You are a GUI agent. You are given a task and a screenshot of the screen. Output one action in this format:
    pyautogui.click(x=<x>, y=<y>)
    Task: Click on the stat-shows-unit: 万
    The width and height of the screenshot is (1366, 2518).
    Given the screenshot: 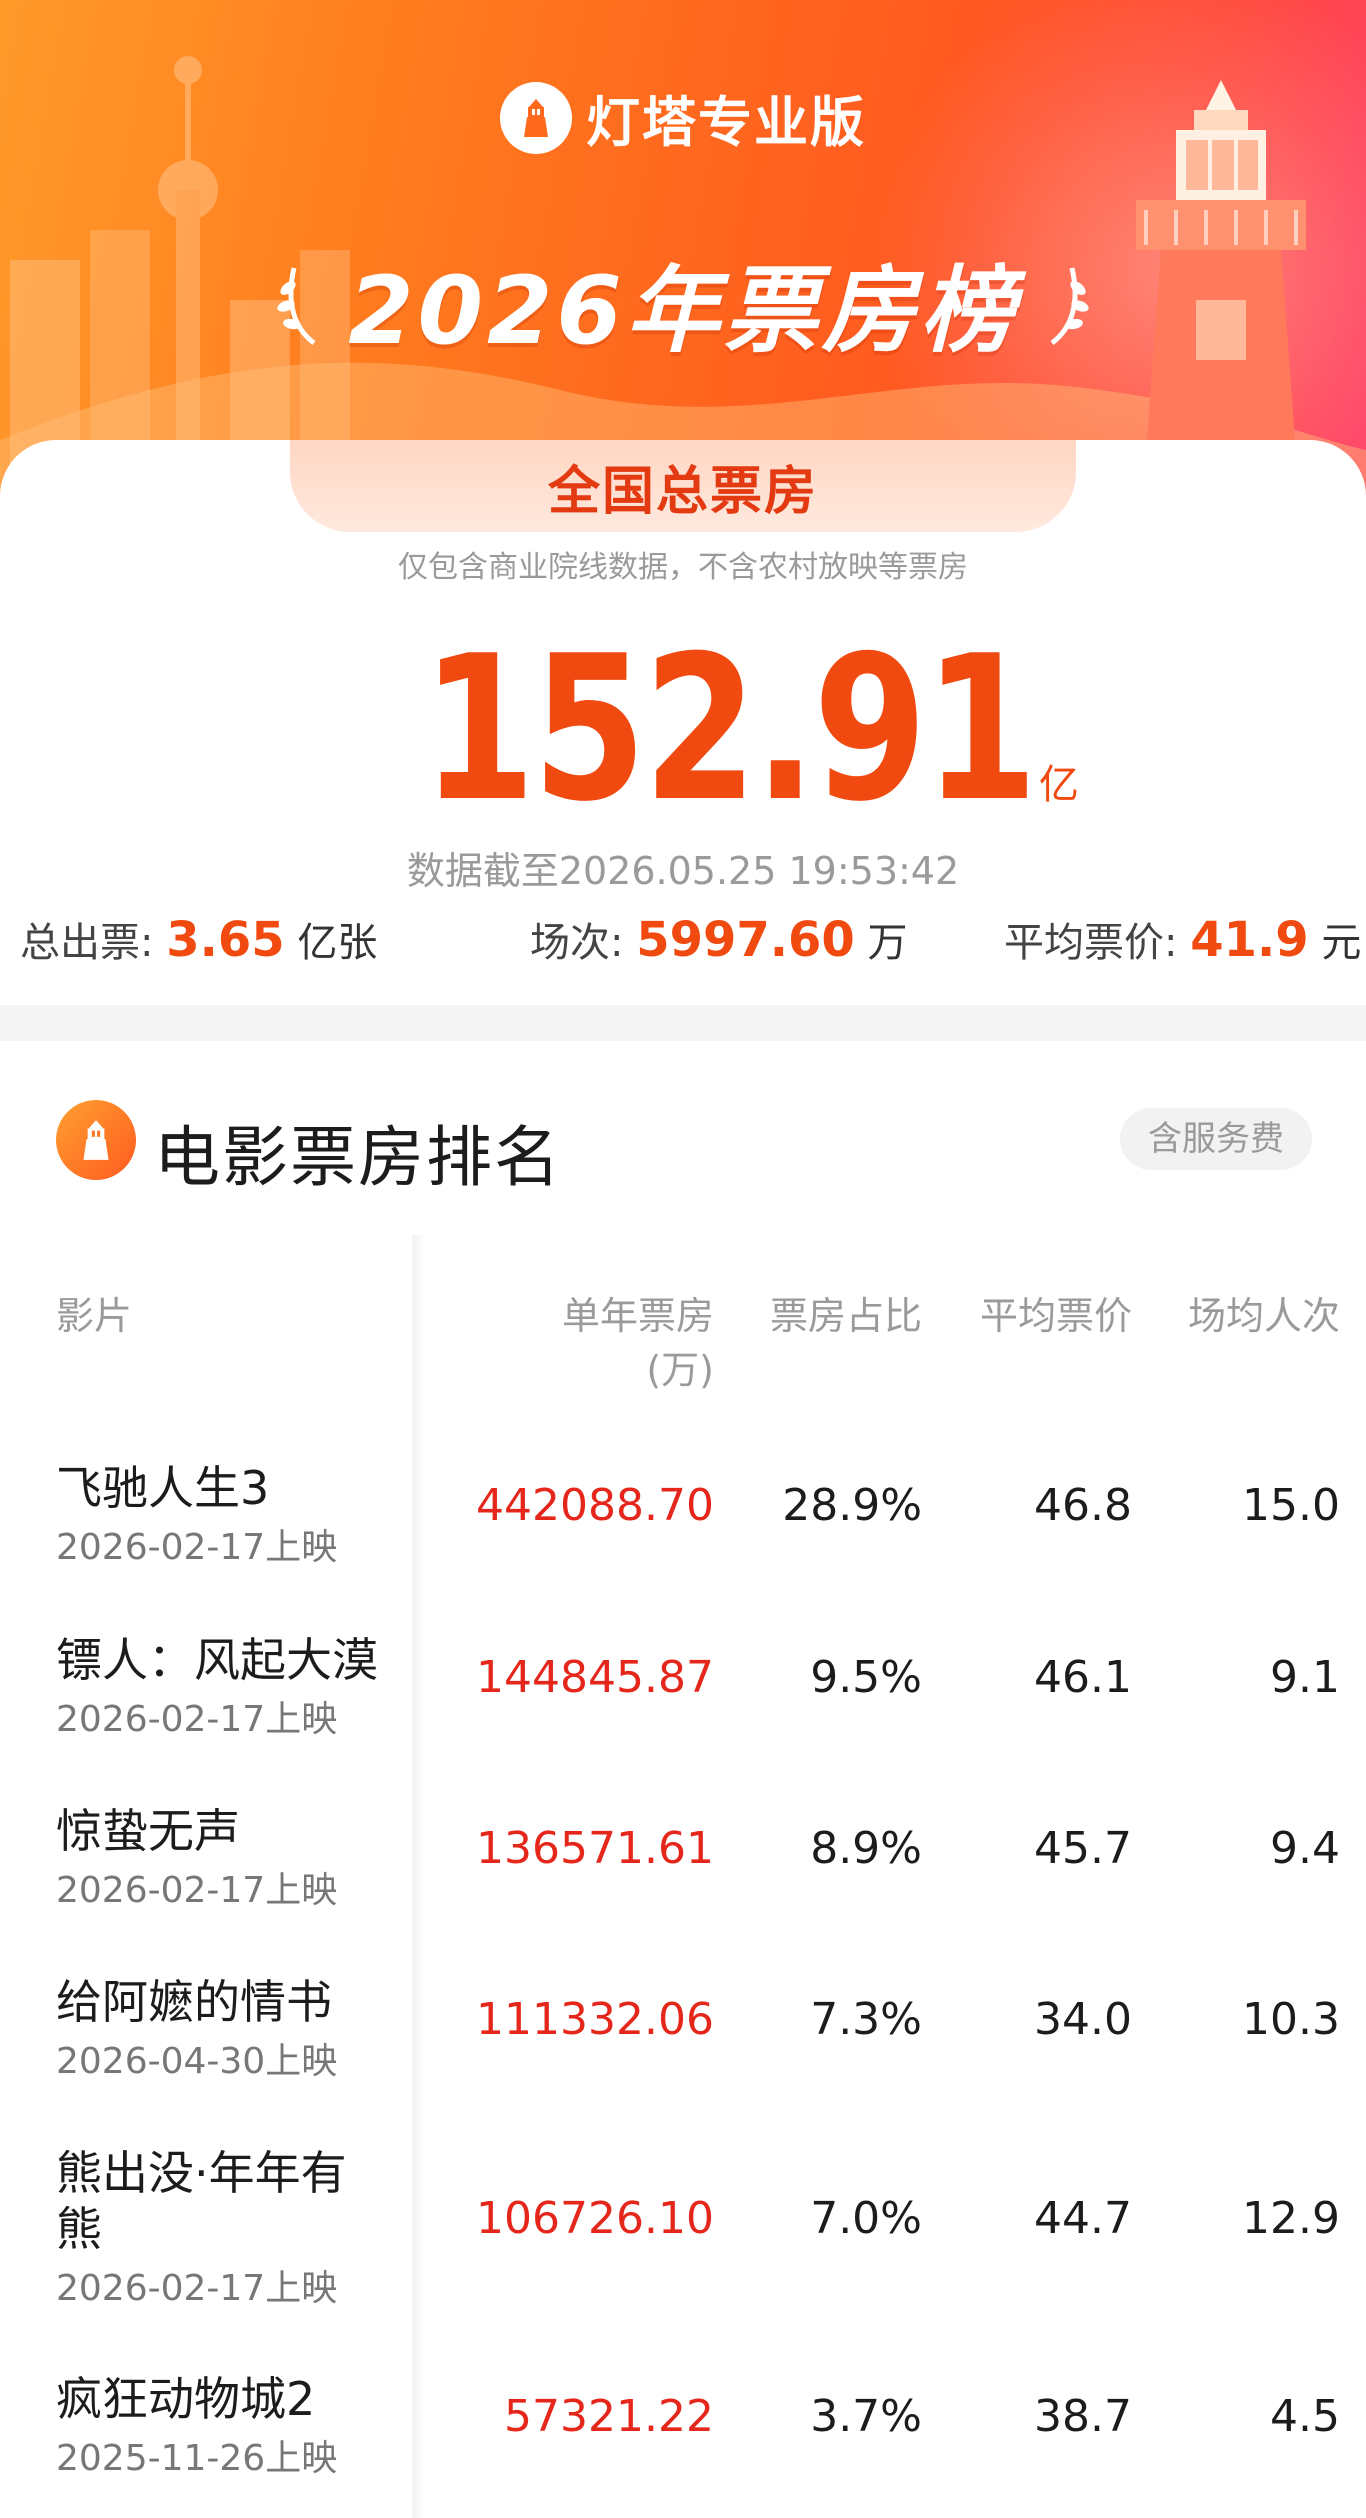 What is the action you would take?
    pyautogui.click(x=887, y=943)
    